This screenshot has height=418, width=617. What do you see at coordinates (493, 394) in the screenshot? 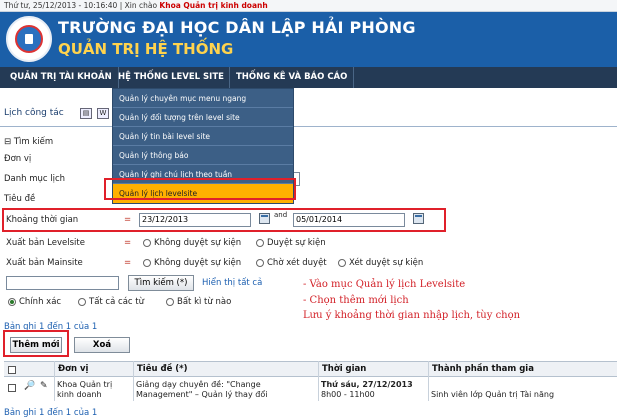
I see `row-participants: Sinh viên lớp Quản trị Tài năng` at bounding box center [493, 394].